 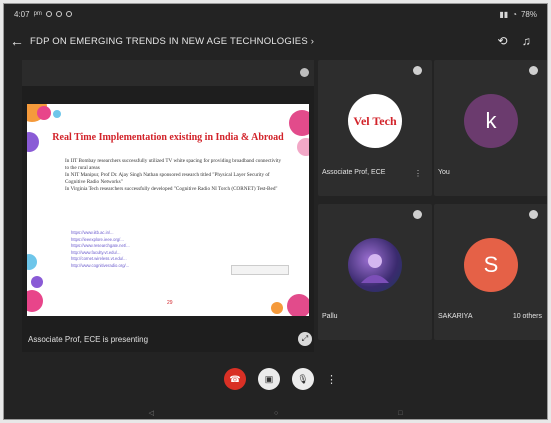 What do you see at coordinates (37, 14) in the screenshot?
I see `status-time-suffix: pm` at bounding box center [37, 14].